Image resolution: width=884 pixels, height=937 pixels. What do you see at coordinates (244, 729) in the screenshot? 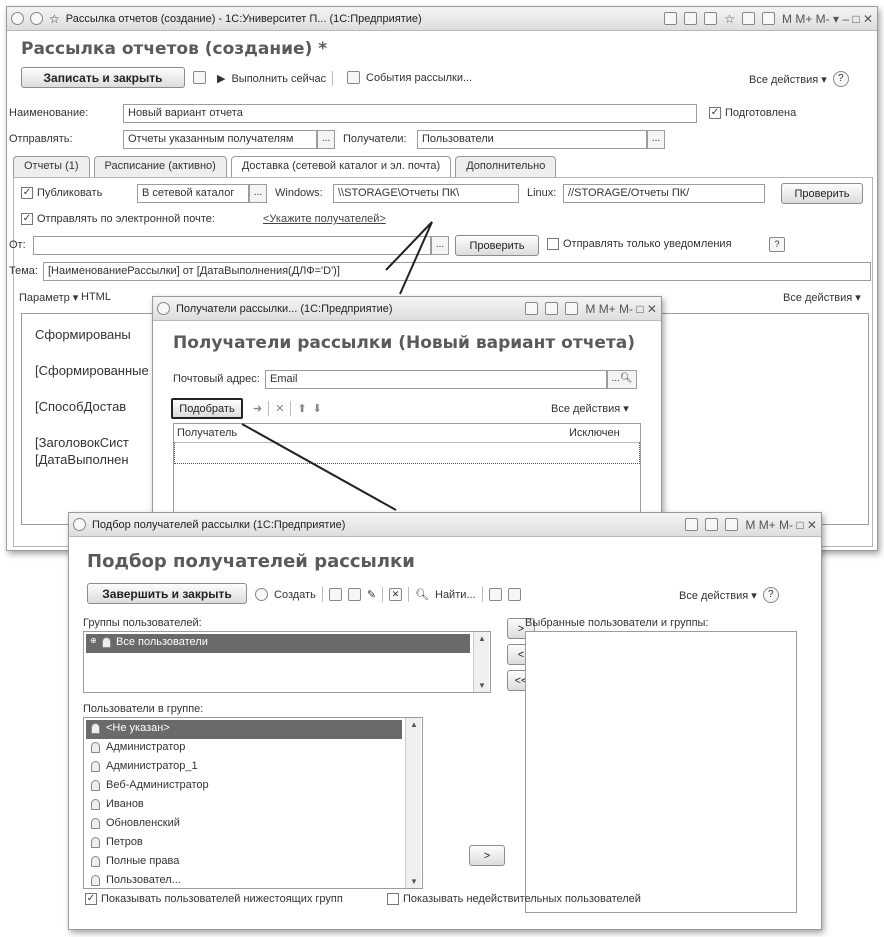
I see `list-item: <Не указан>` at bounding box center [244, 729].